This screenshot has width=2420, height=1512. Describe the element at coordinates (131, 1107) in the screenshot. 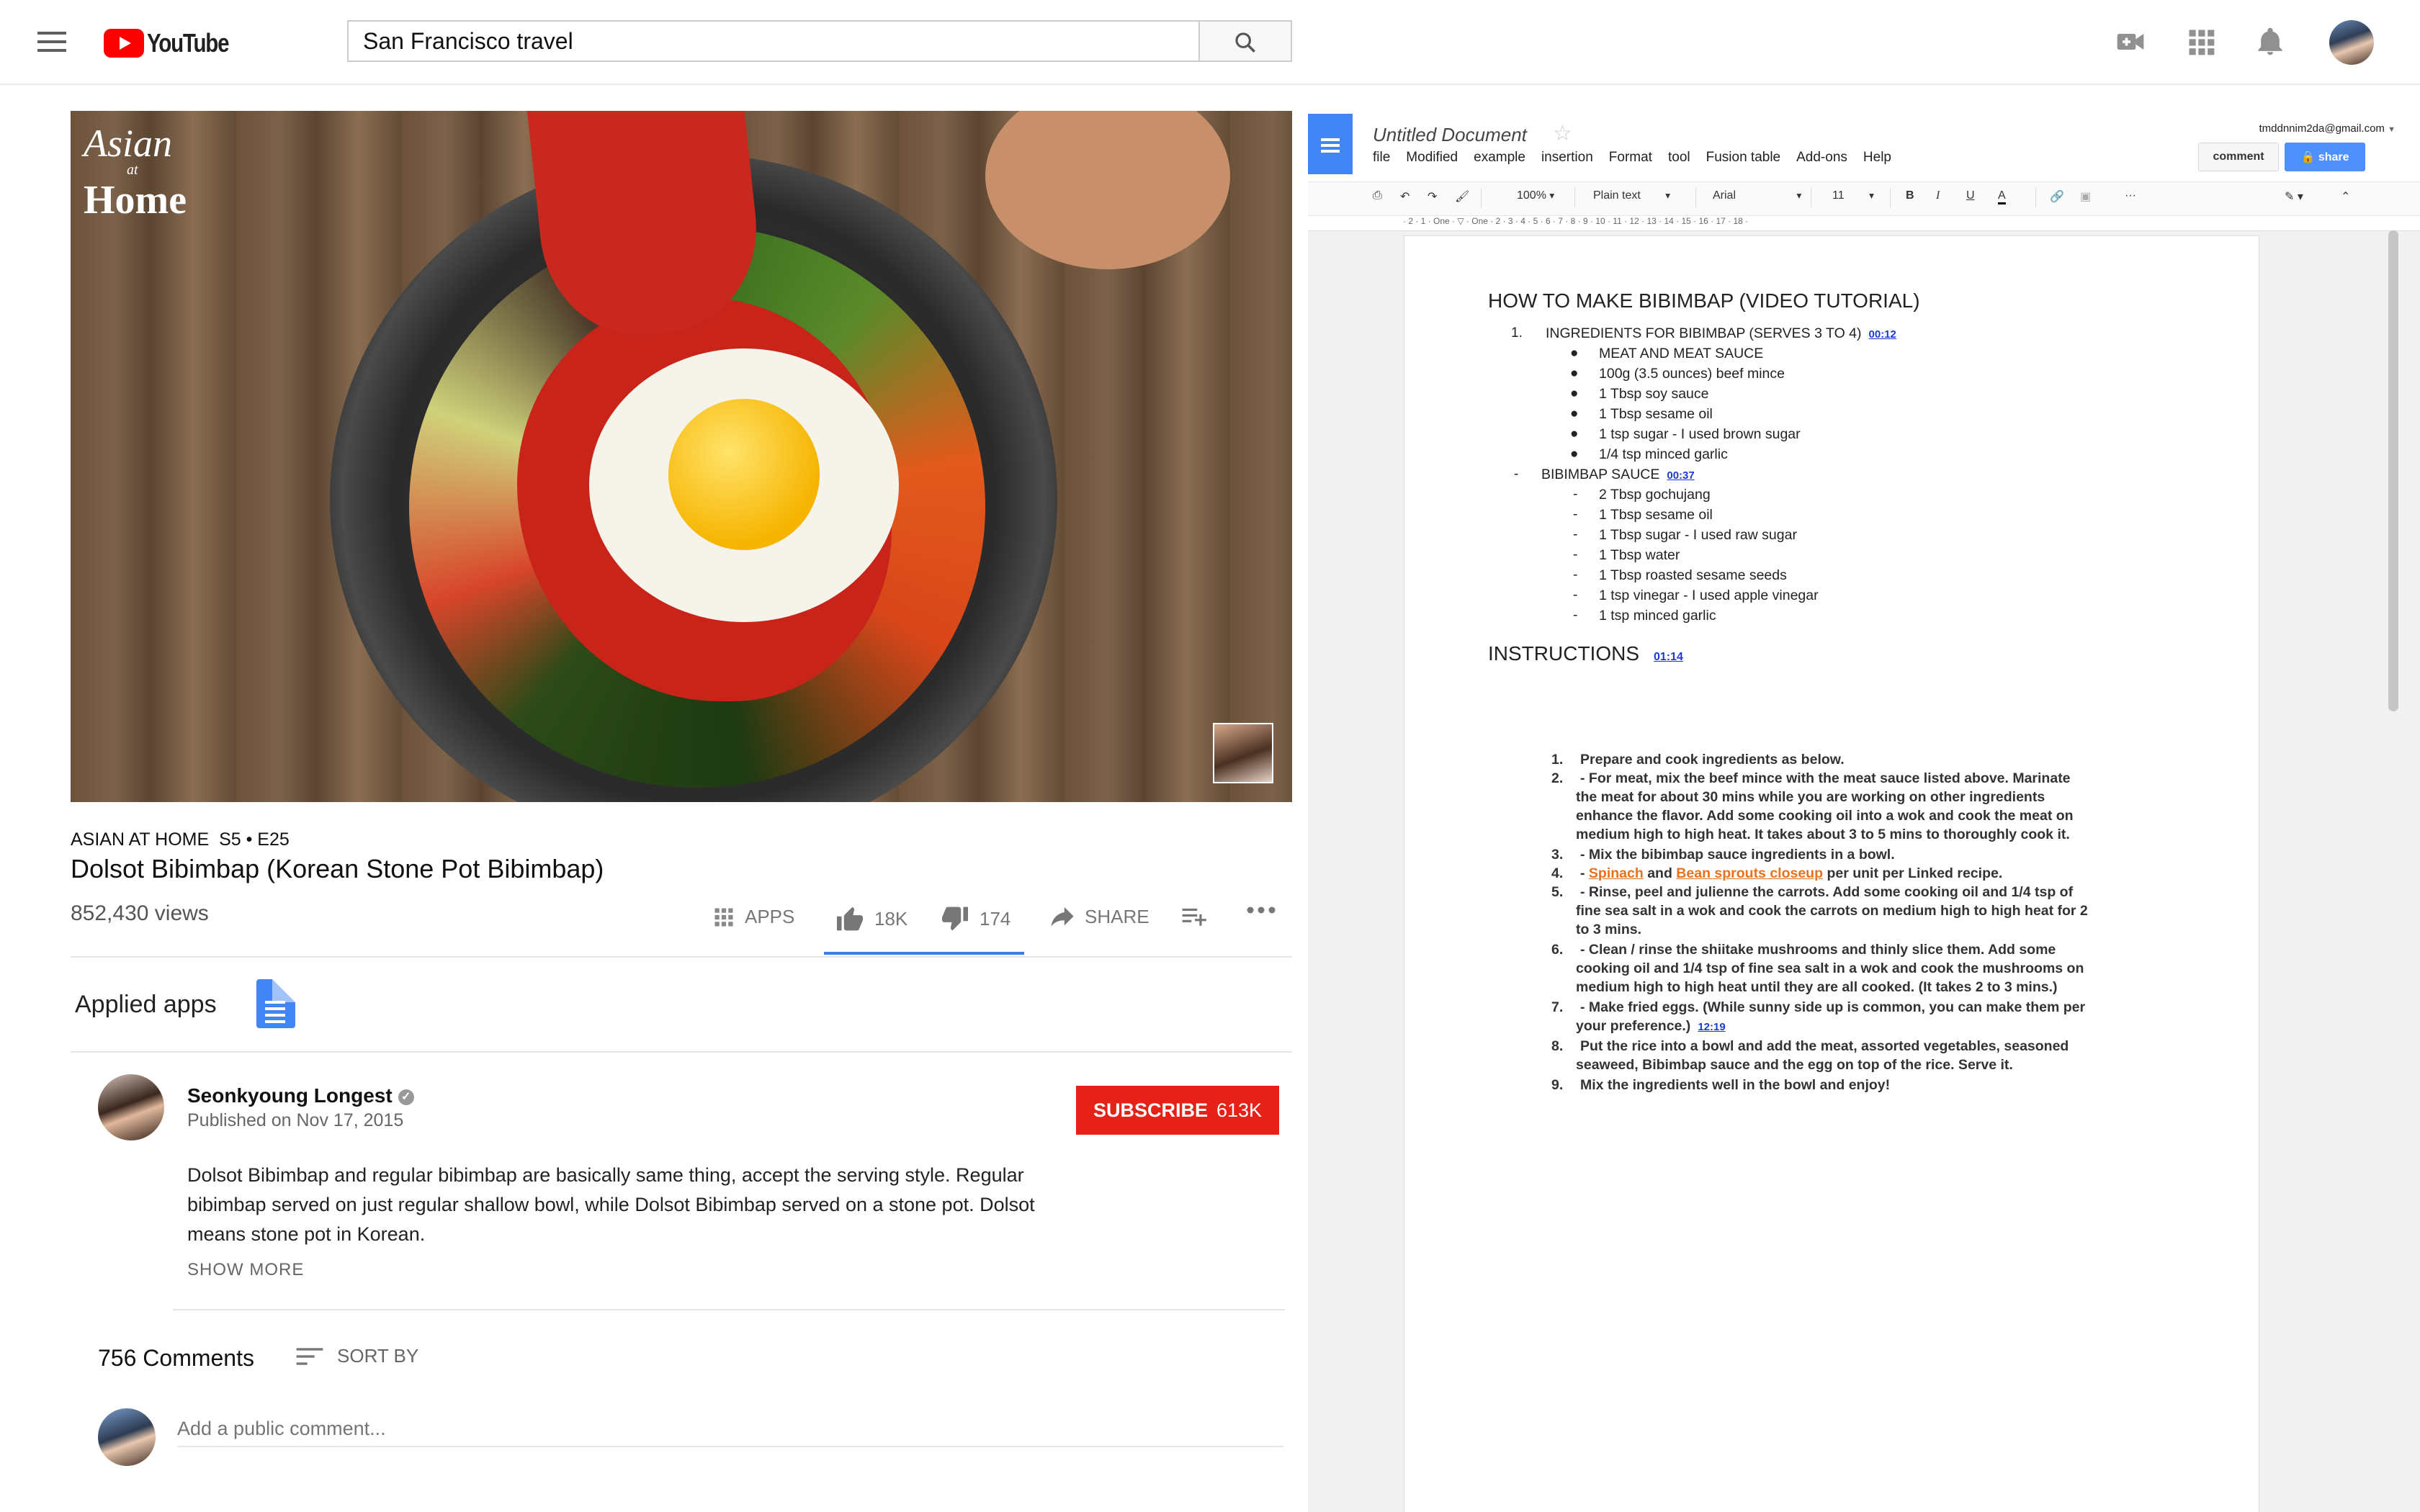

I see `channel-avatar` at that location.